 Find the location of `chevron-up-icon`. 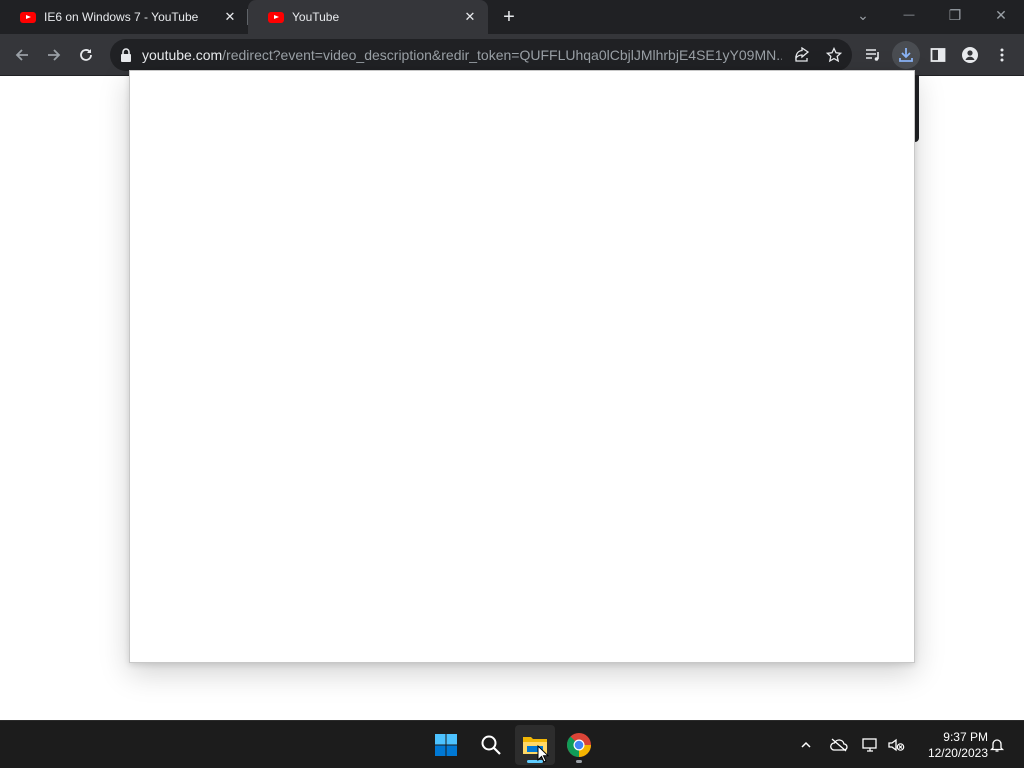

chevron-up-icon is located at coordinates (806, 744).